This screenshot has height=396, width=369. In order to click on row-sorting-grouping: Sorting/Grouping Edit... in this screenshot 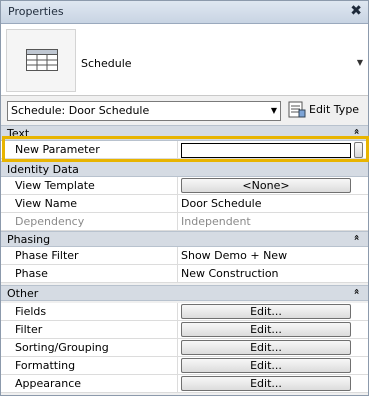, I will do `click(184, 348)`.